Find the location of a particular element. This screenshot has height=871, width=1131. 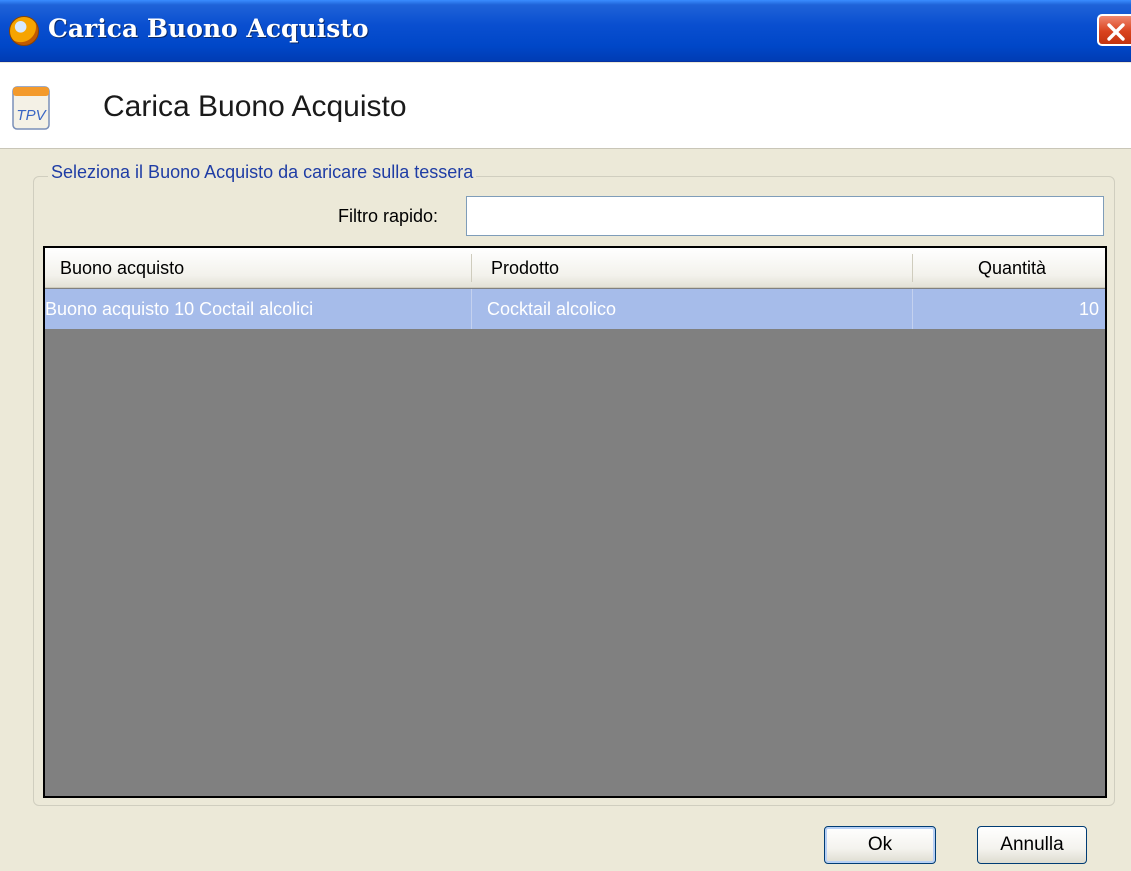

app-icon is located at coordinates (24, 31).